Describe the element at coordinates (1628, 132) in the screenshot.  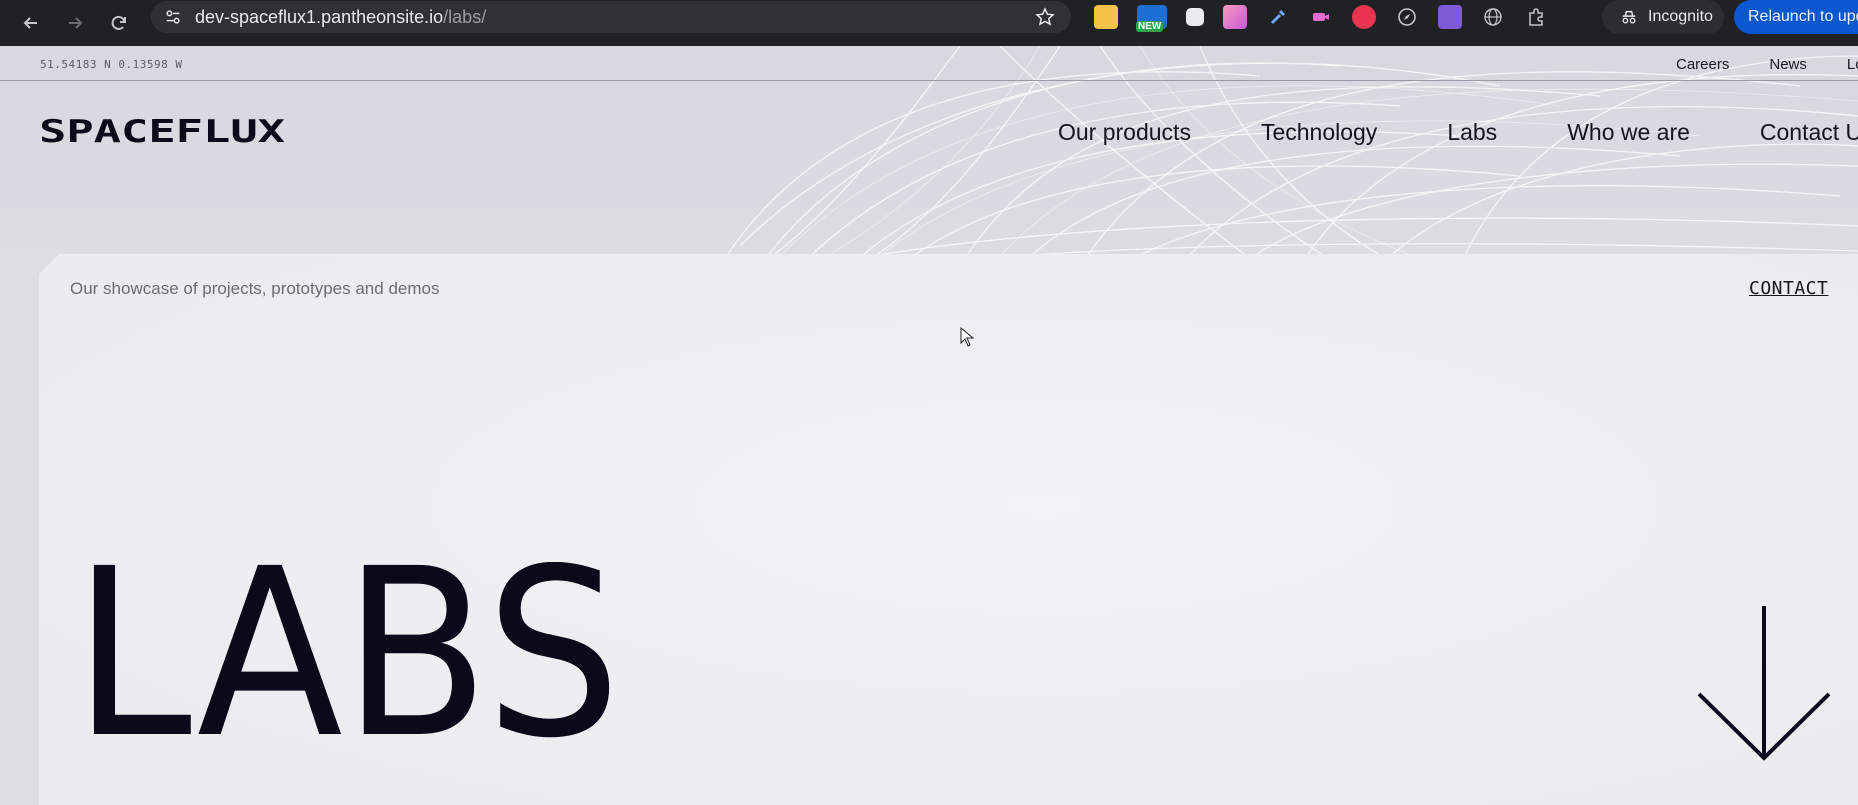
I see `nav-who-we-are: Who we are` at that location.